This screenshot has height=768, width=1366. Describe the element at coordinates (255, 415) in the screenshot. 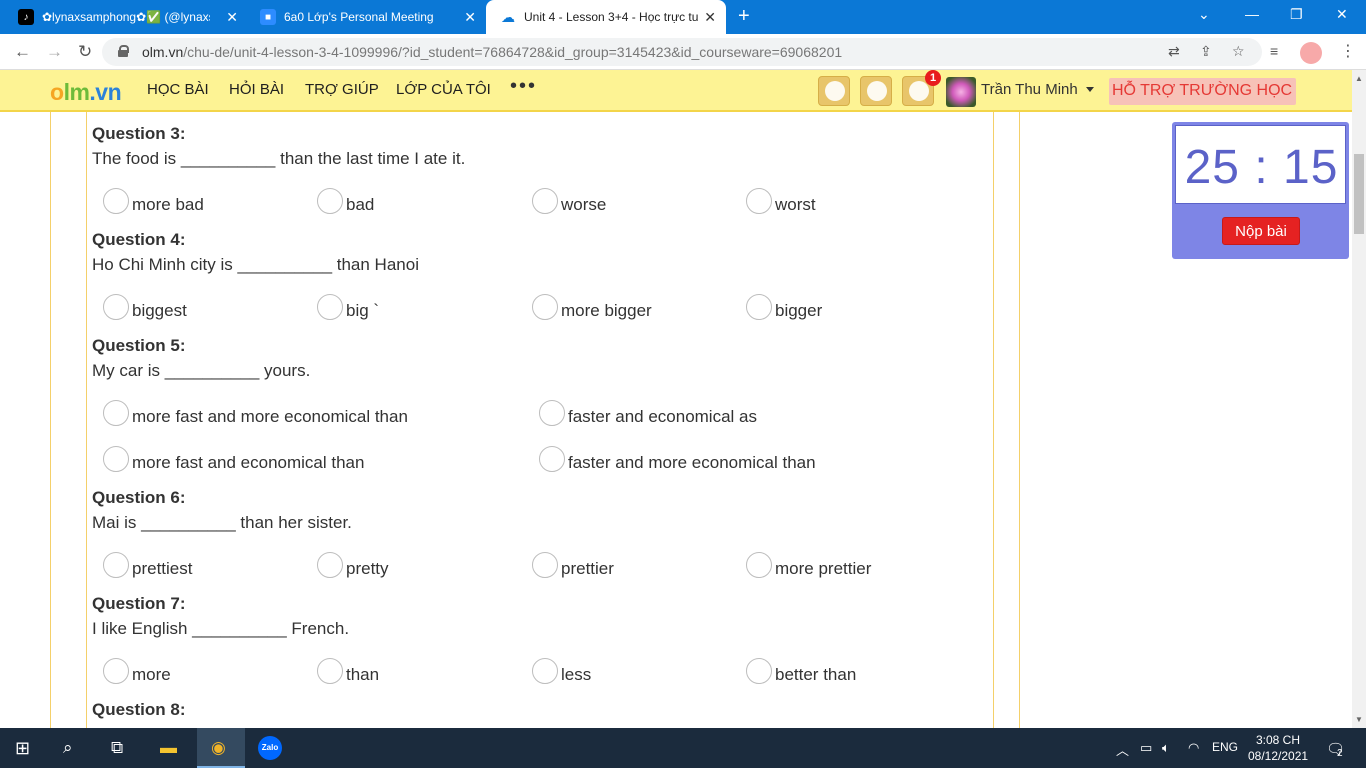

I see `answer-option: more fast and more economical than` at that location.